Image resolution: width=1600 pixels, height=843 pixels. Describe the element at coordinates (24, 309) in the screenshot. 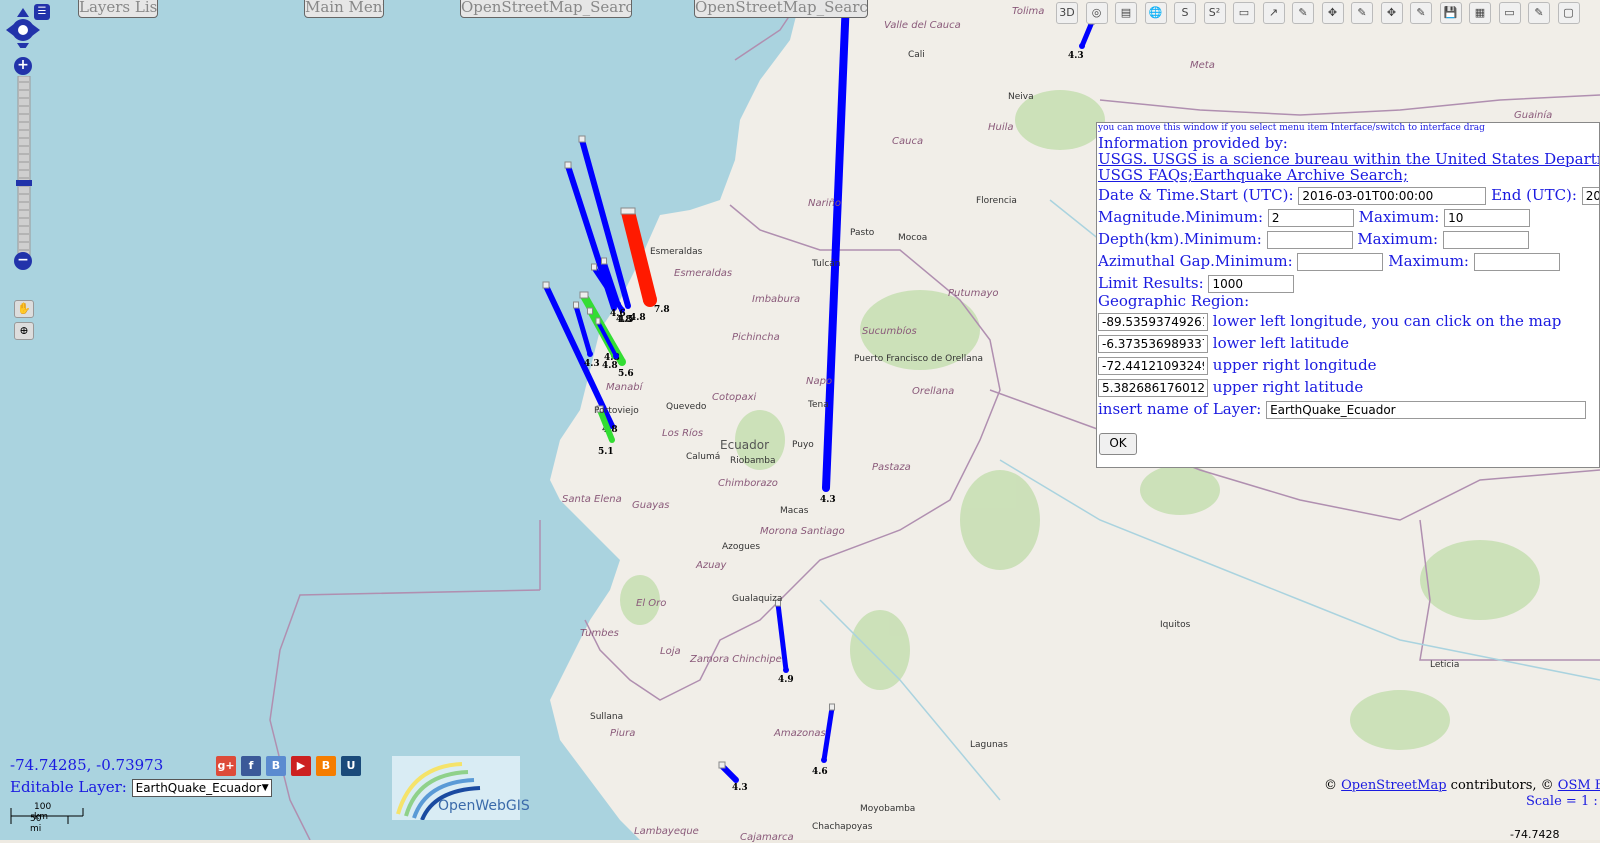

I see `pan-hand-icon: ✋` at that location.